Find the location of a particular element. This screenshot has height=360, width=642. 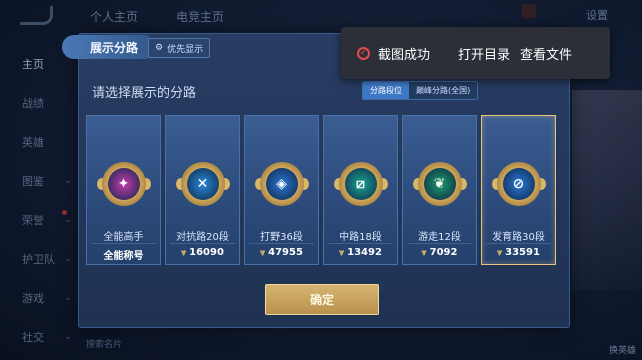

route-card-name: 中路18段 is located at coordinates (360, 237).